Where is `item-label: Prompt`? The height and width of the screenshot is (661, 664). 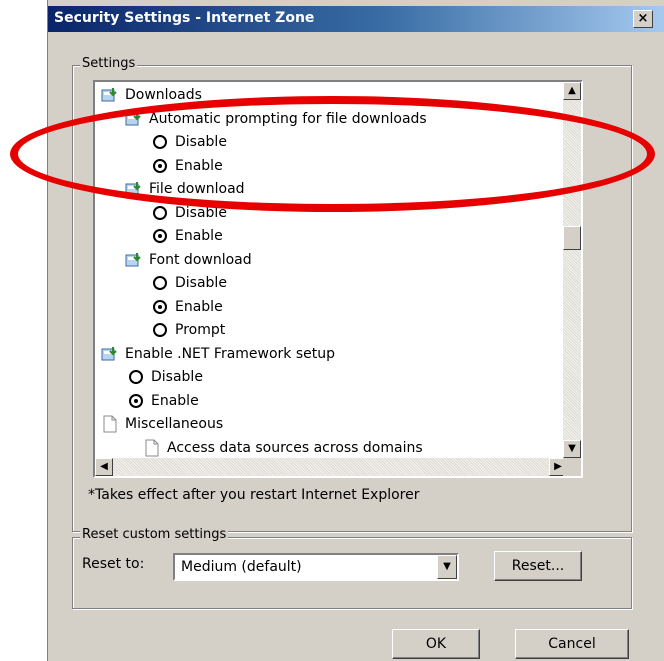 item-label: Prompt is located at coordinates (200, 330).